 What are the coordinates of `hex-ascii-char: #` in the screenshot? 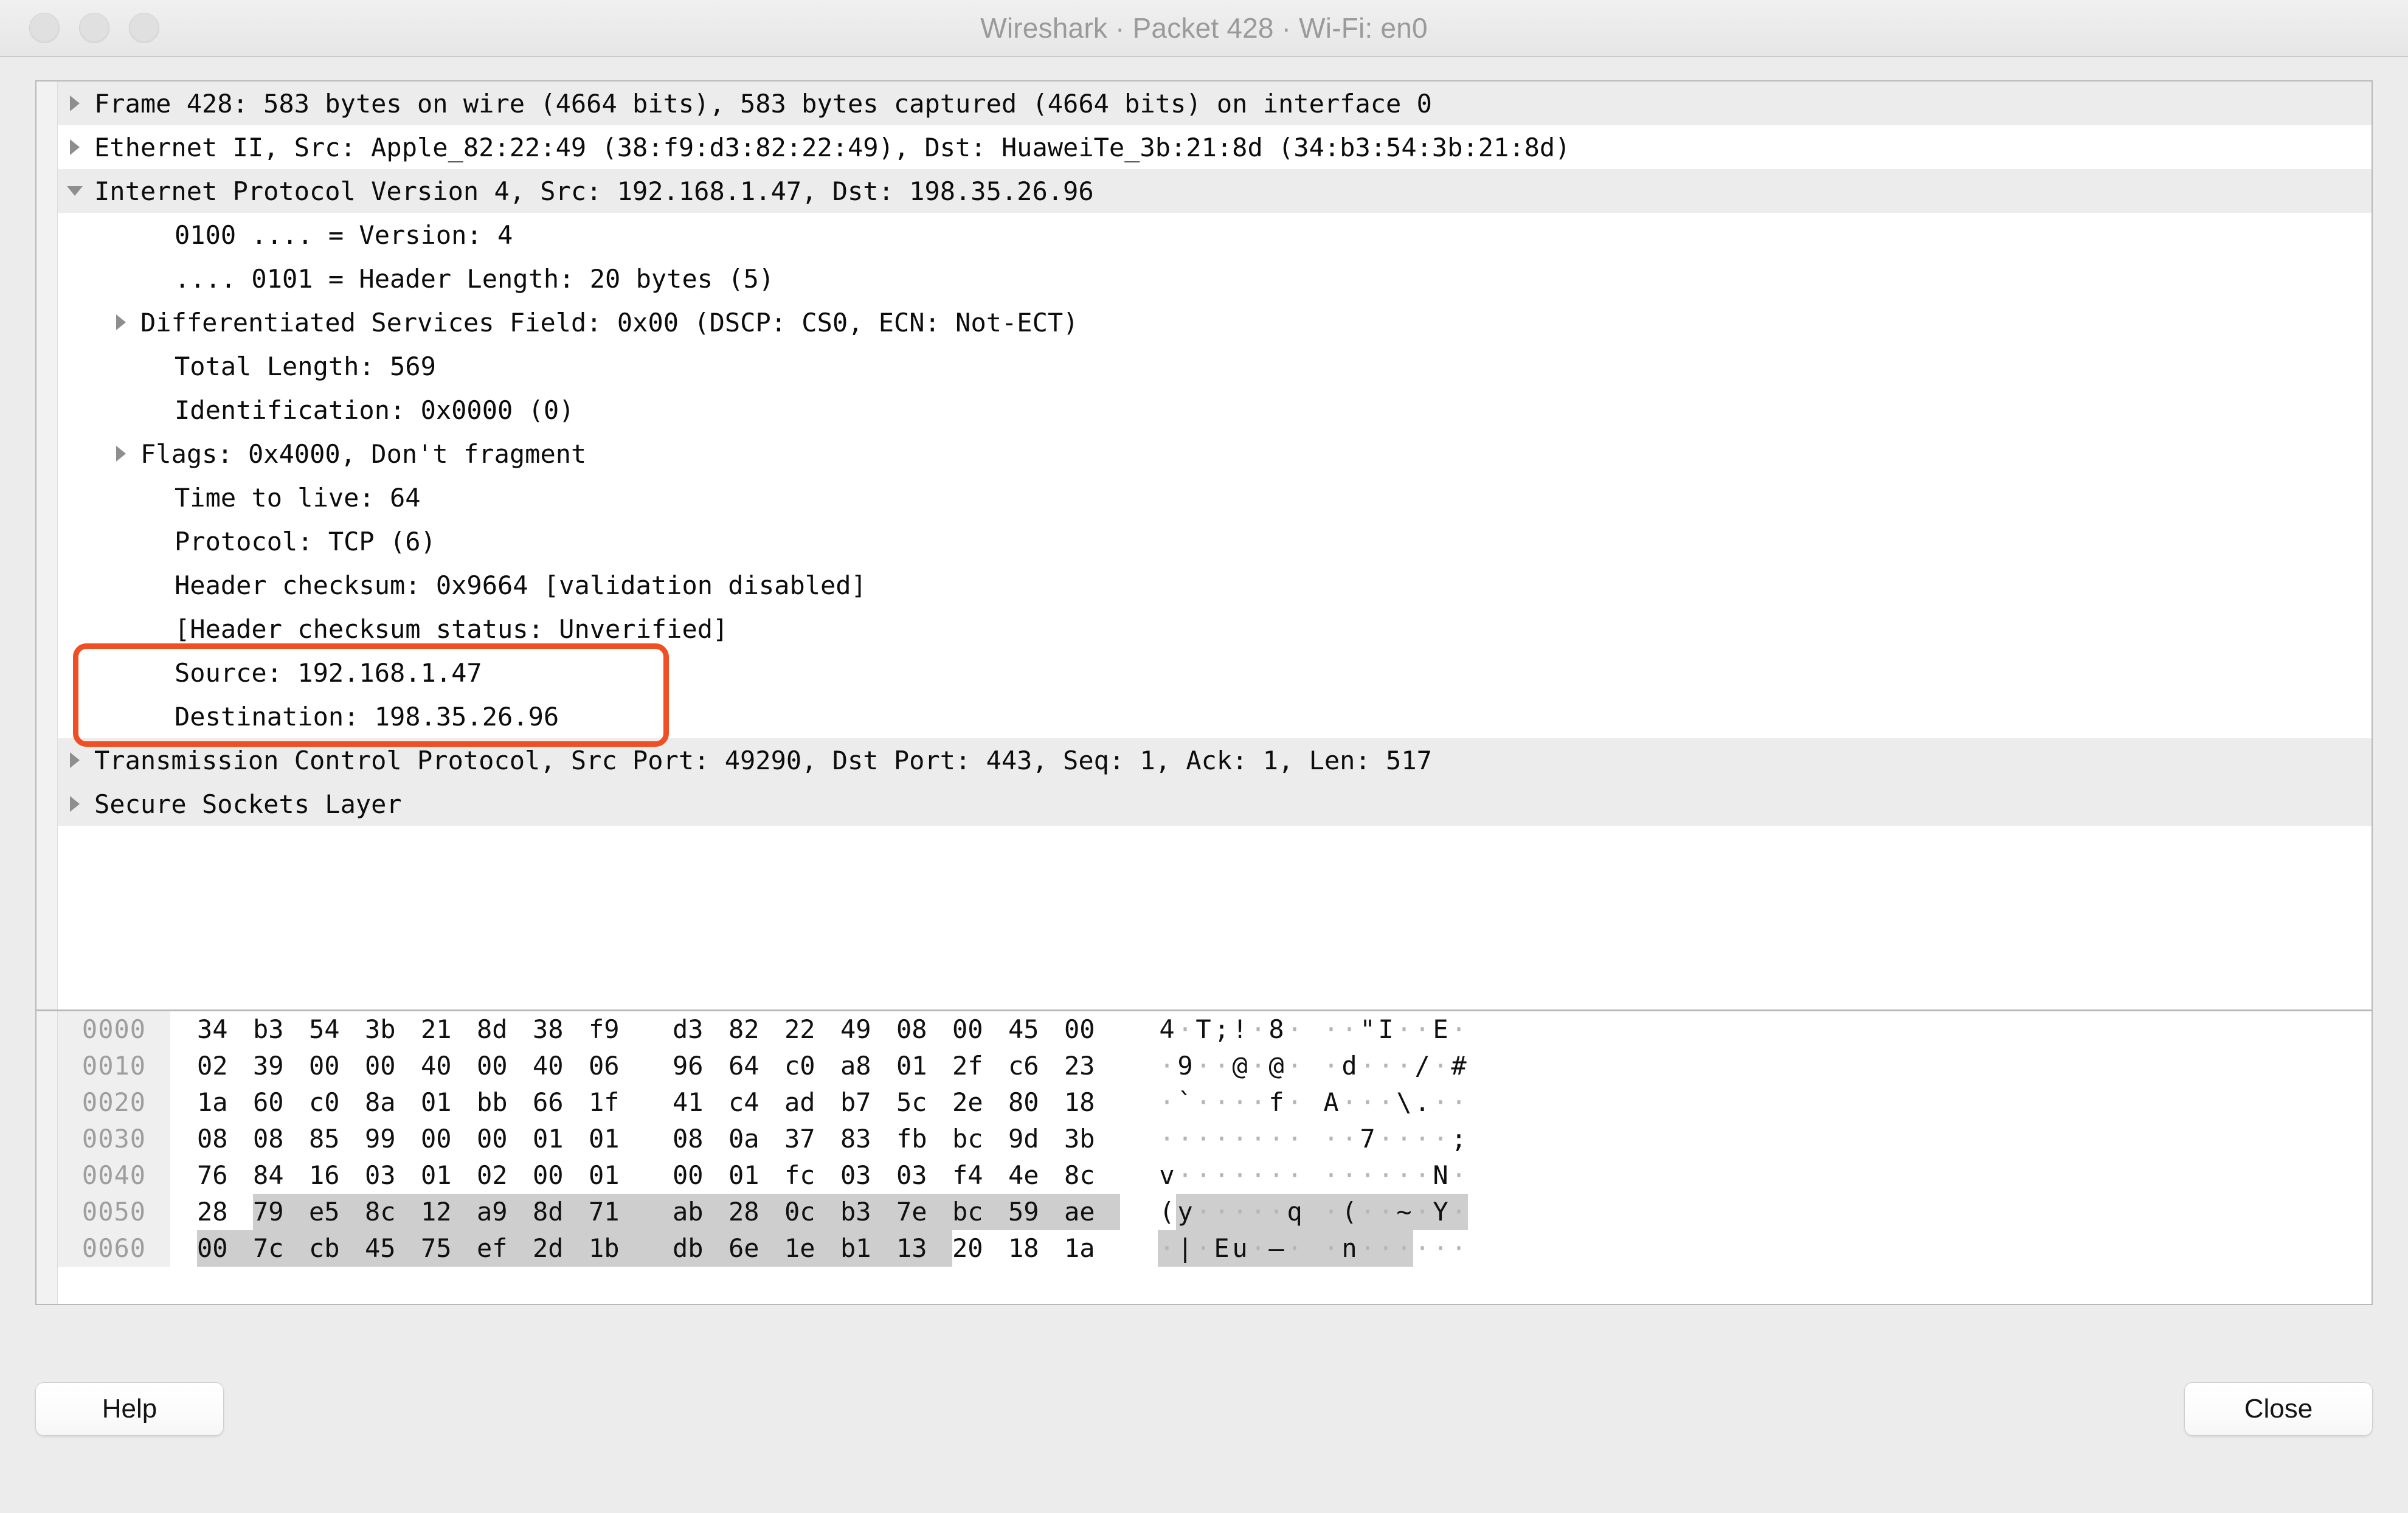 It's located at (1459, 1066).